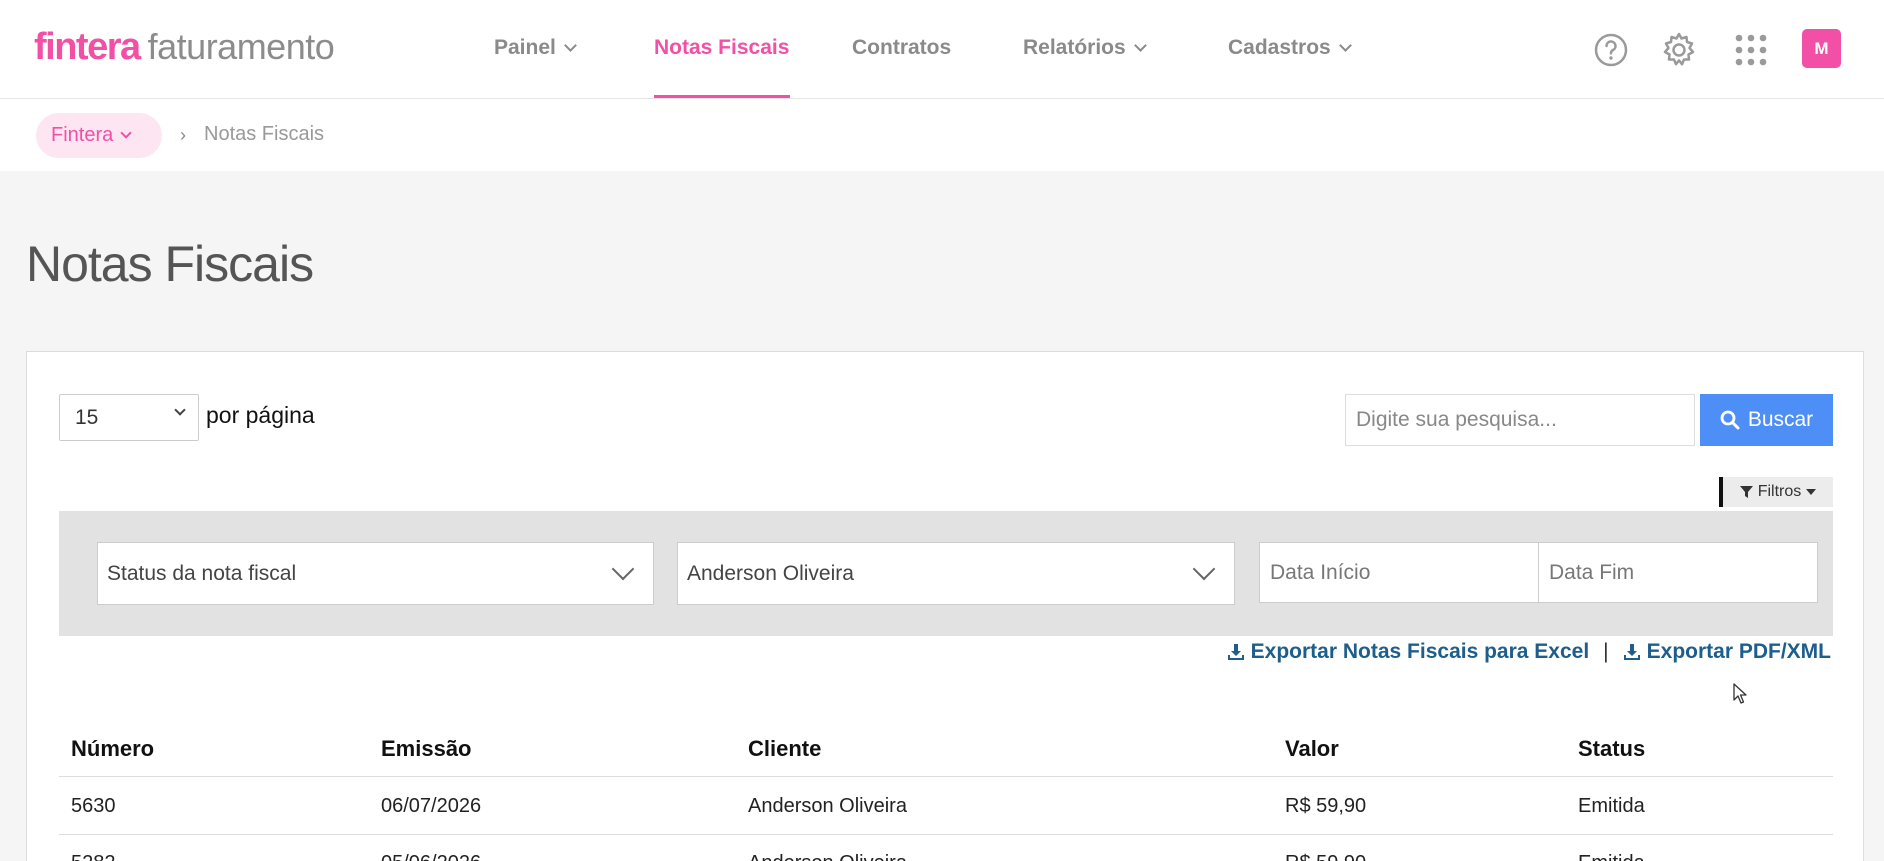 This screenshot has height=861, width=1884. I want to click on nav-item-contratos: Contratos, so click(901, 48).